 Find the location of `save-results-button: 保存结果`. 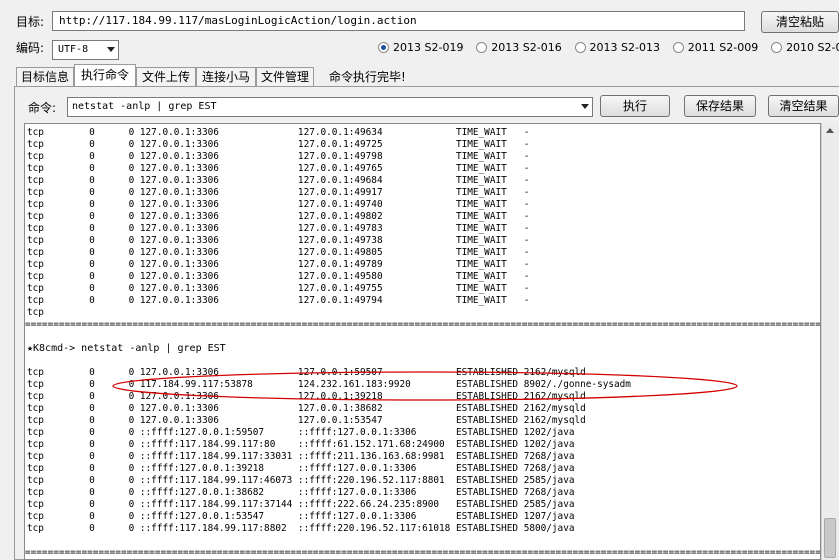

save-results-button: 保存结果 is located at coordinates (720, 106).